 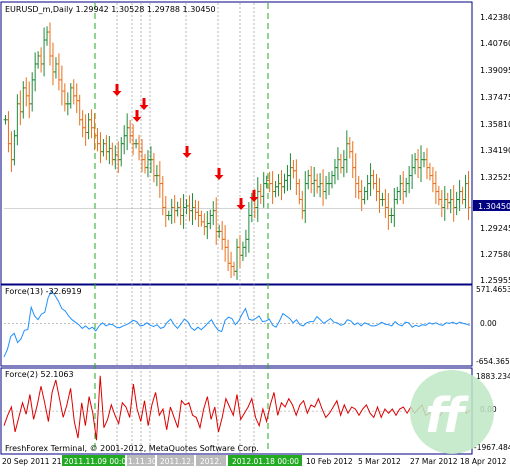 I want to click on force2-max-label: 1883.234, so click(x=493, y=376).